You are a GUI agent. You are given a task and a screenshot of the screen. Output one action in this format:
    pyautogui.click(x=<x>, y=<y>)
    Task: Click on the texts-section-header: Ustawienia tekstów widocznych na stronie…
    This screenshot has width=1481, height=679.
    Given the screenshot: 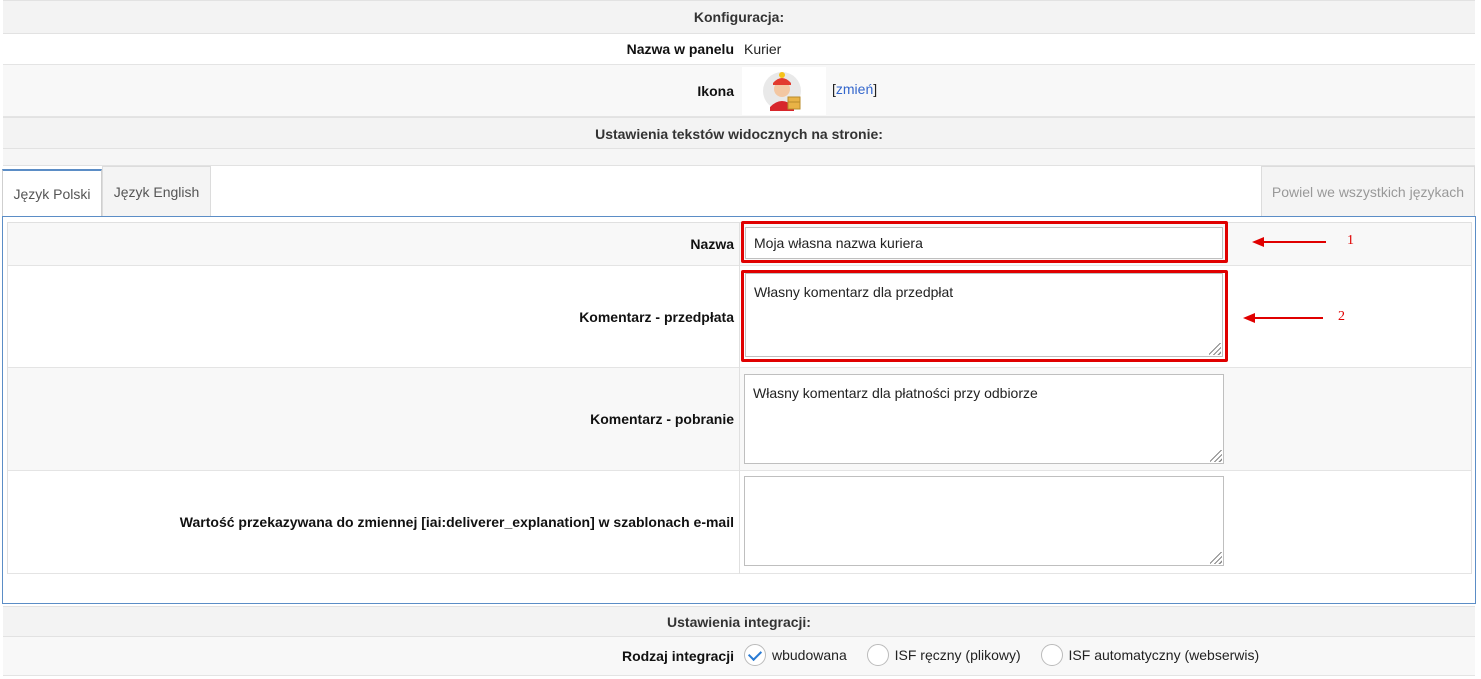 What is the action you would take?
    pyautogui.click(x=739, y=133)
    